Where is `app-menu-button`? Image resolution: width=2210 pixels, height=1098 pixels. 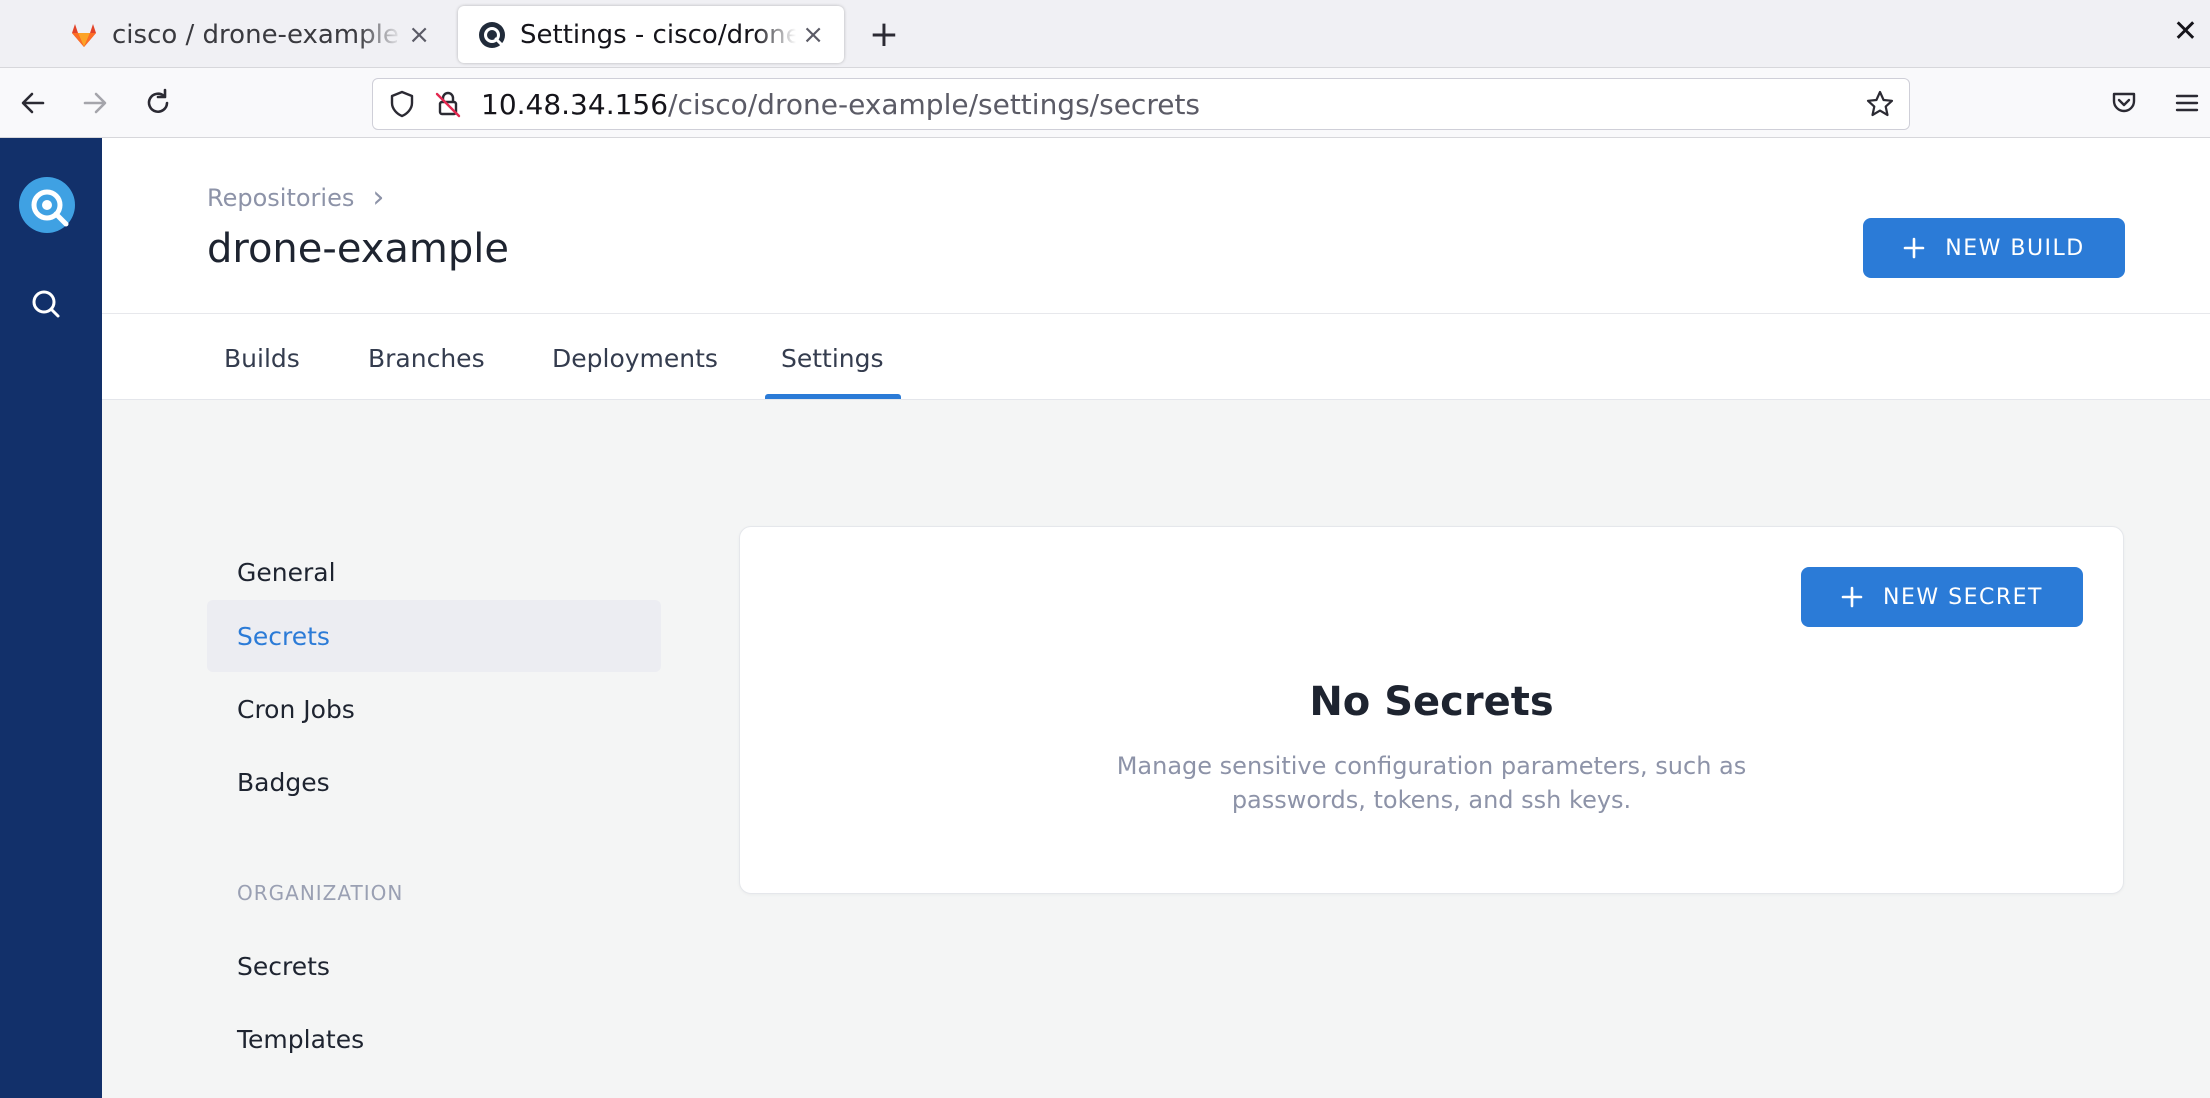 app-menu-button is located at coordinates (2187, 103).